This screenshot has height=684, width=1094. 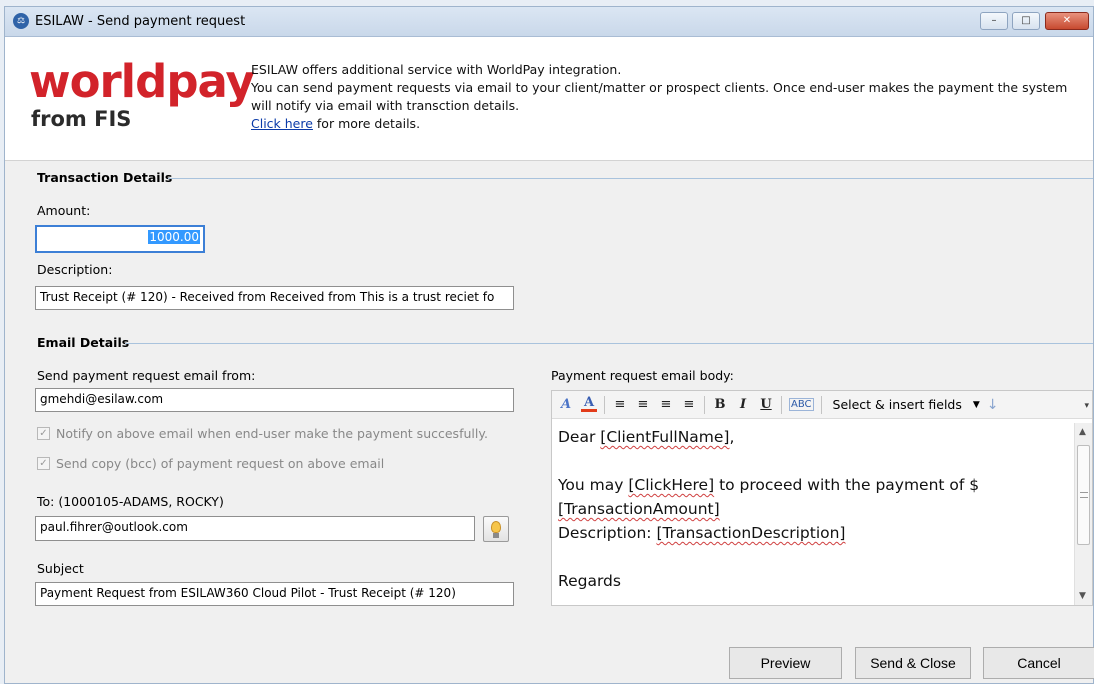 What do you see at coordinates (566, 404) in the screenshot?
I see `font-style-button: A` at bounding box center [566, 404].